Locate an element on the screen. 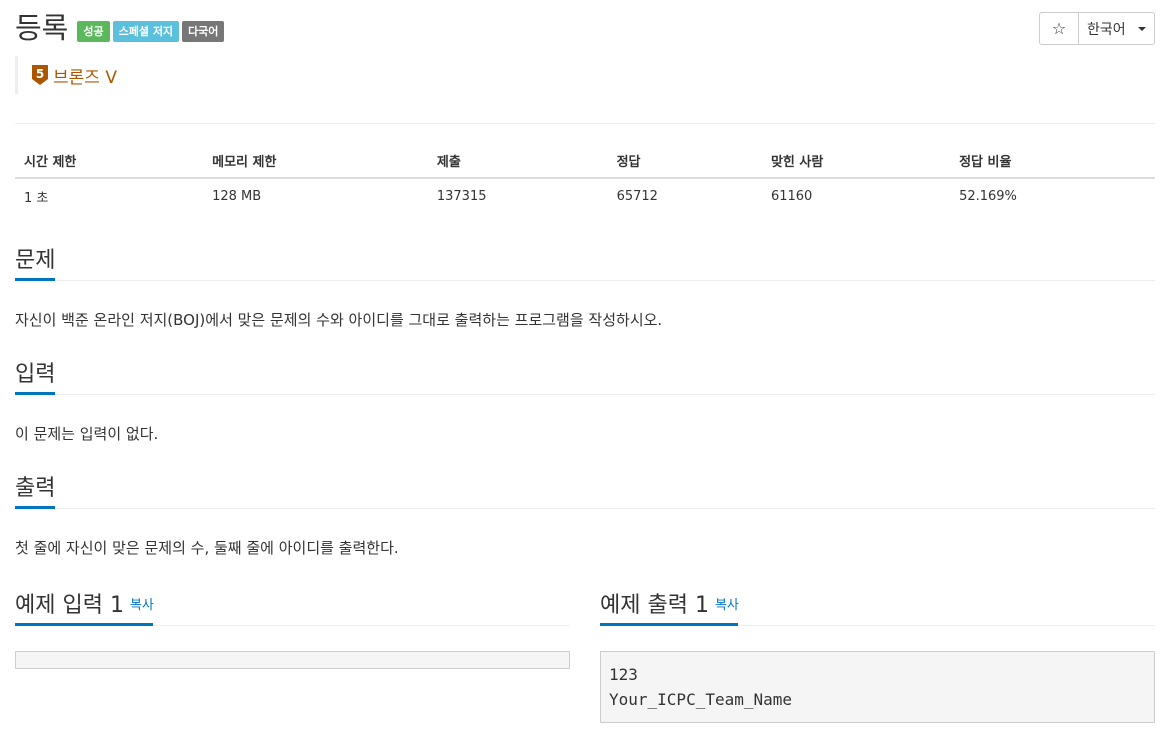  sample-output-section: 예제 출력 1 복사 123 Your_ICPC_Team_Name is located at coordinates (877, 655).